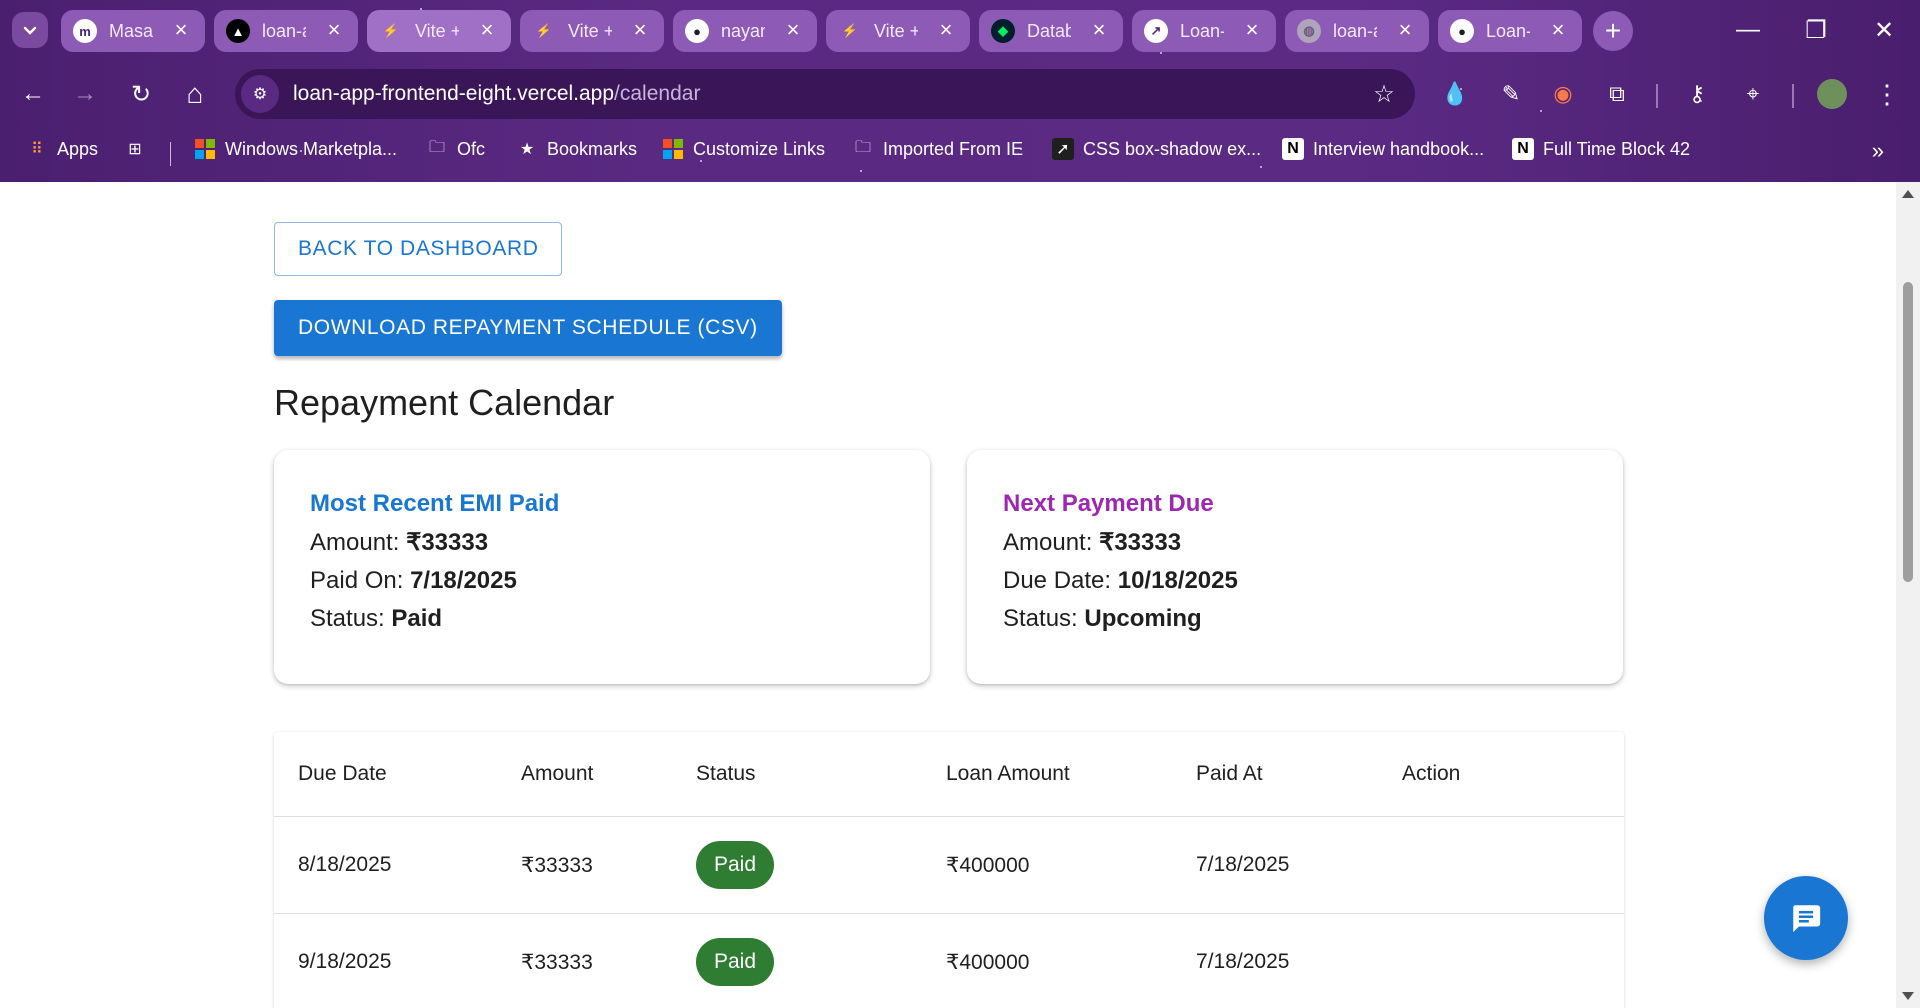  I want to click on table-row: 8/18/2025 ₹33333 Paid ₹400000 7/18/2025, so click(949, 865).